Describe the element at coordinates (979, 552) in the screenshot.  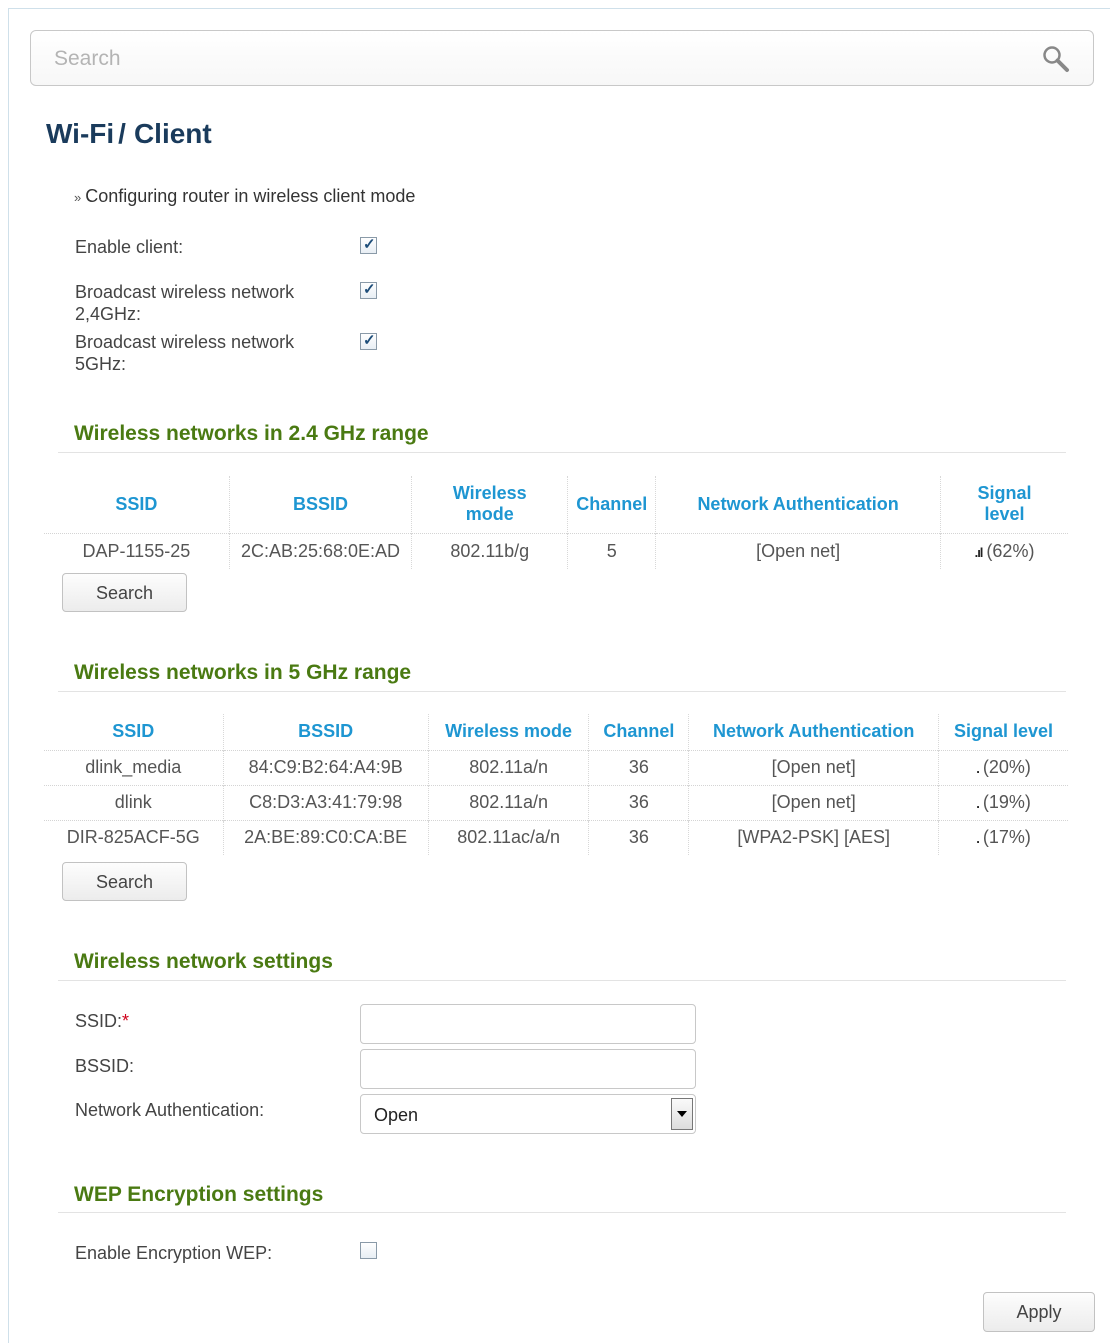
I see `signal-strong-icon: .ıl` at that location.